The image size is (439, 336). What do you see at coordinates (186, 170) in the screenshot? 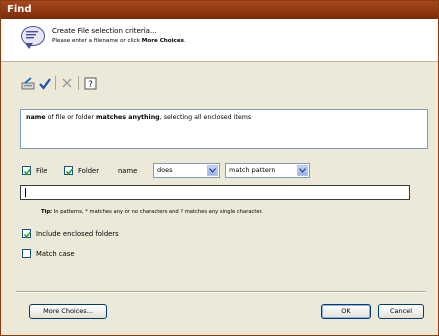
I see `operator-select: does` at bounding box center [186, 170].